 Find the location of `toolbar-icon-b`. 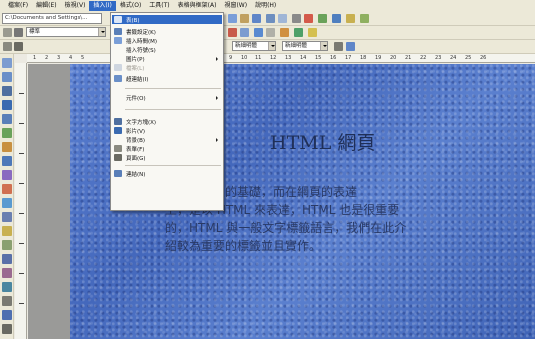

toolbar-icon-b is located at coordinates (244, 18).